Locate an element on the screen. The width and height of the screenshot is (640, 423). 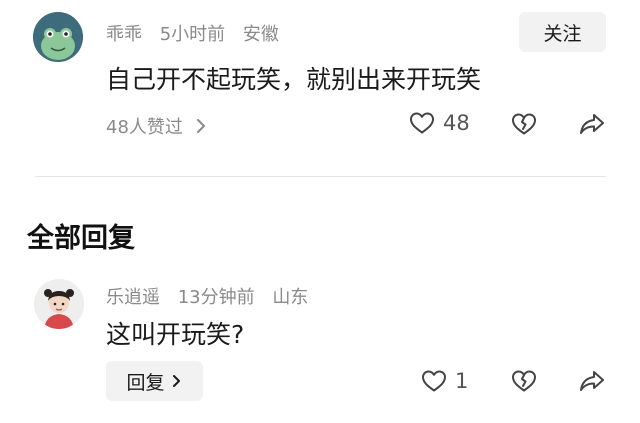
share-button is located at coordinates (592, 124).